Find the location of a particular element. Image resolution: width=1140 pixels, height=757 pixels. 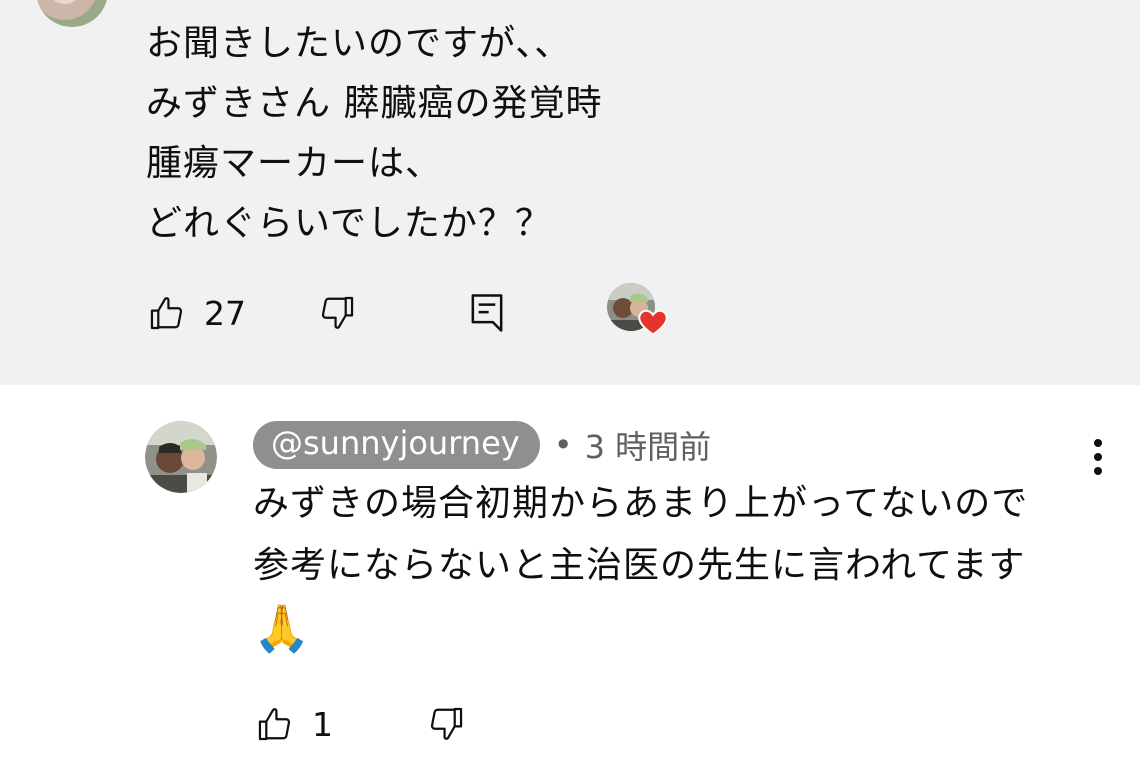

author-handle: @sunnyjourney is located at coordinates (396, 445).